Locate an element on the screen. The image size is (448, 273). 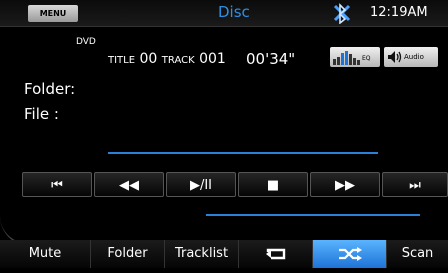
clock: 12:19AM is located at coordinates (399, 12).